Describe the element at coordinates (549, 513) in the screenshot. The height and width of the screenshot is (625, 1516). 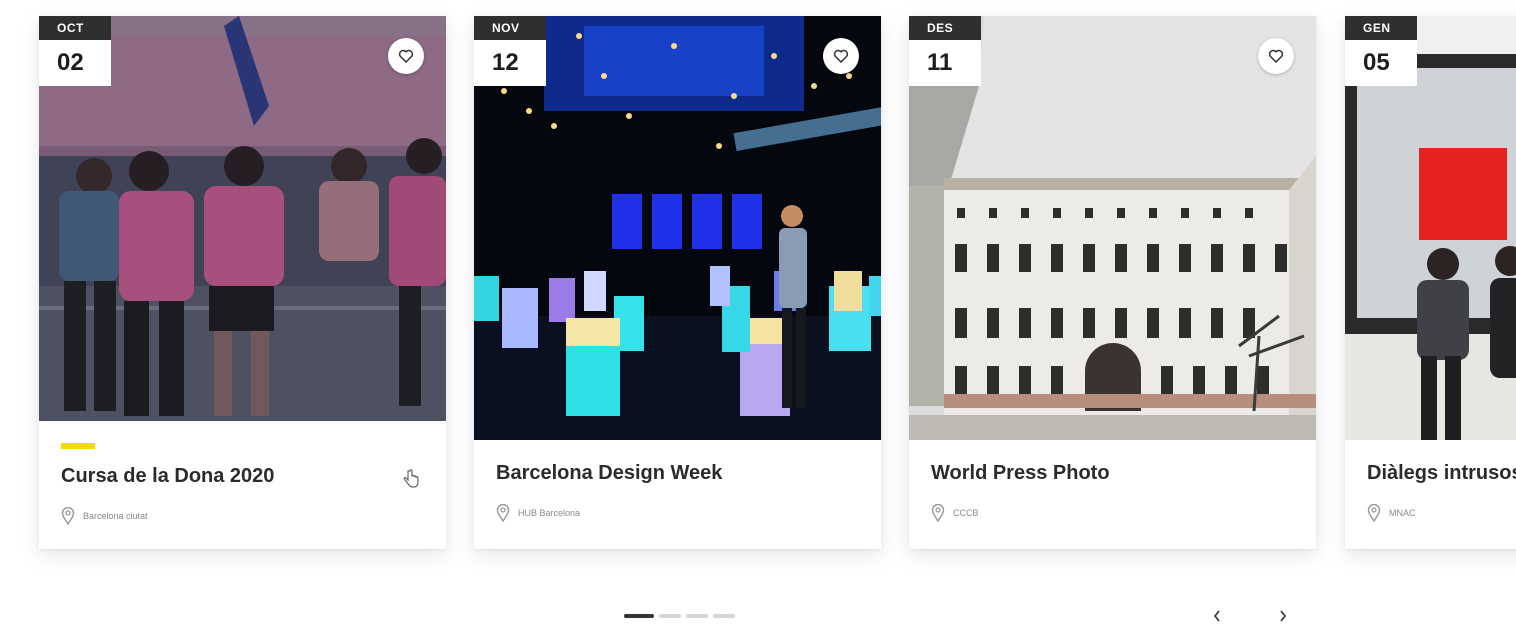
I see `location-label: HUB Barcelona` at that location.